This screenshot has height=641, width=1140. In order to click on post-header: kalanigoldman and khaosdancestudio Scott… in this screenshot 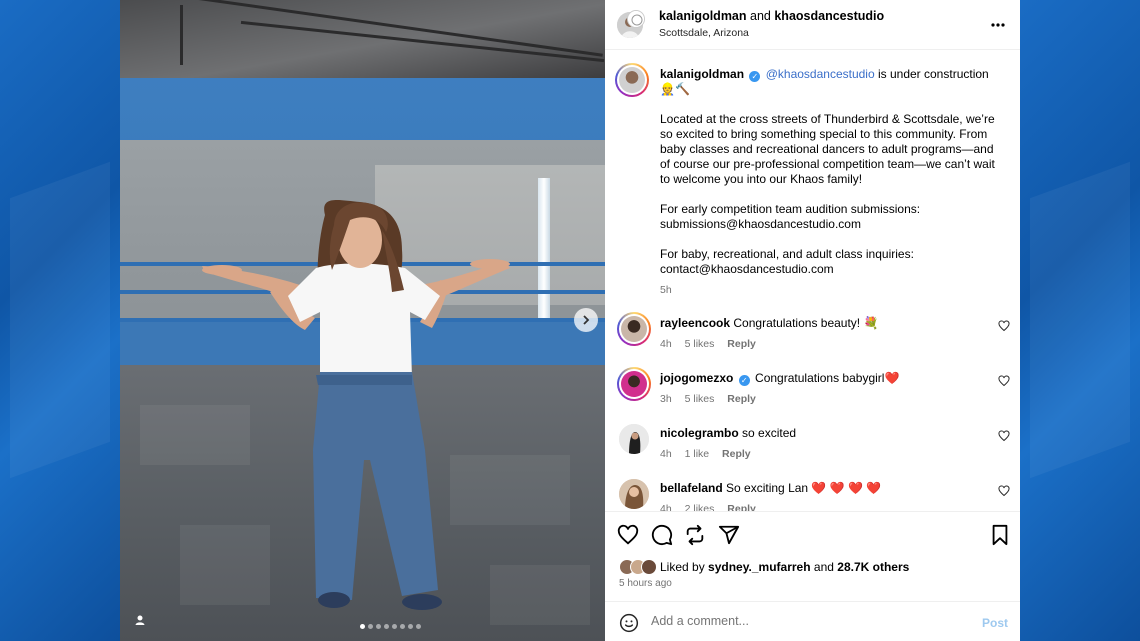, I will do `click(812, 25)`.